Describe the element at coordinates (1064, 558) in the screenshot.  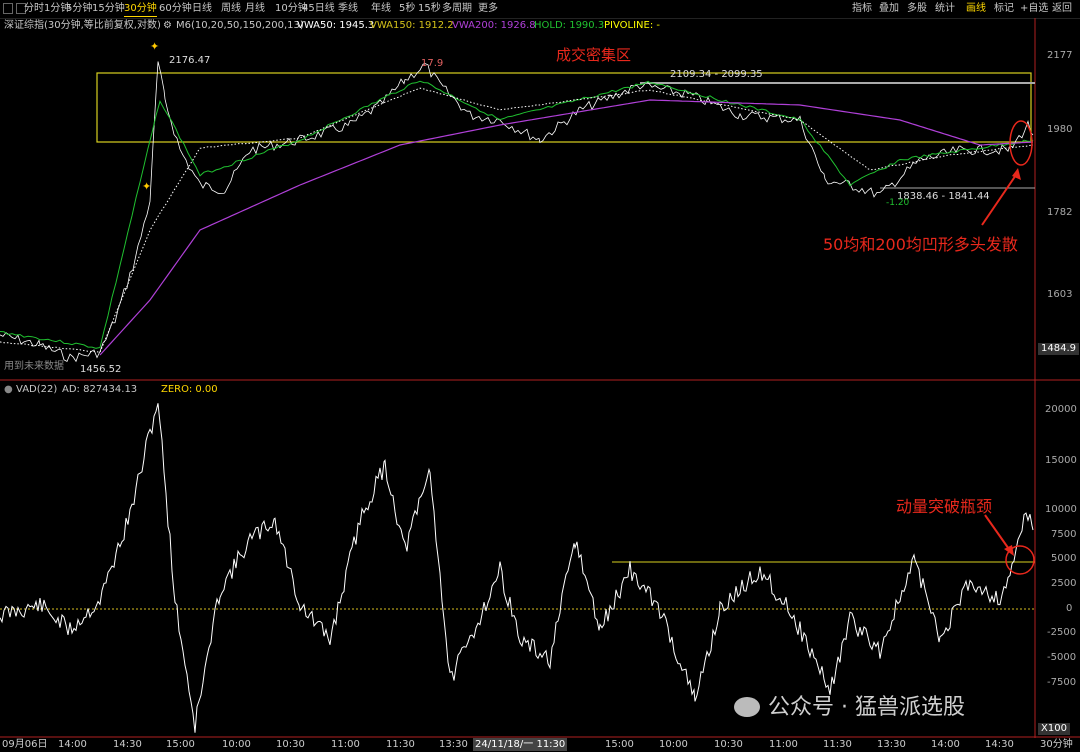
I see `sub-y-tick: 5000` at that location.